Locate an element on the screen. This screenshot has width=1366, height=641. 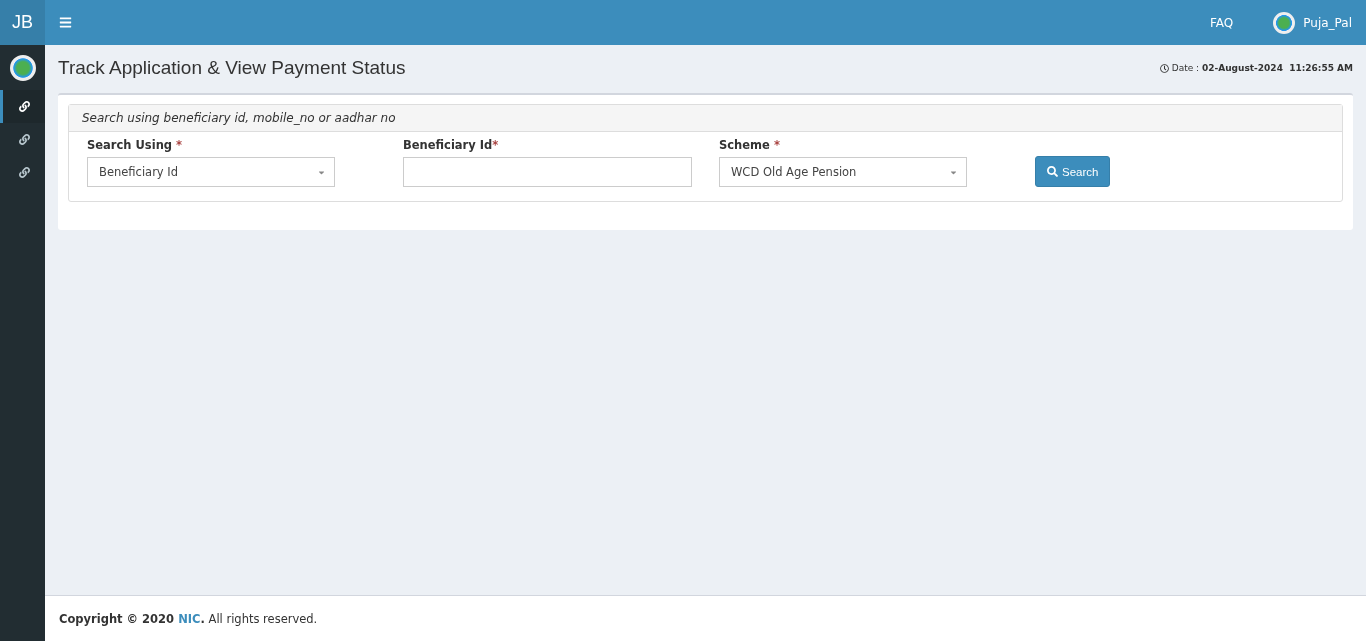
select-field: WCD Old Age Pension is located at coordinates (843, 172).